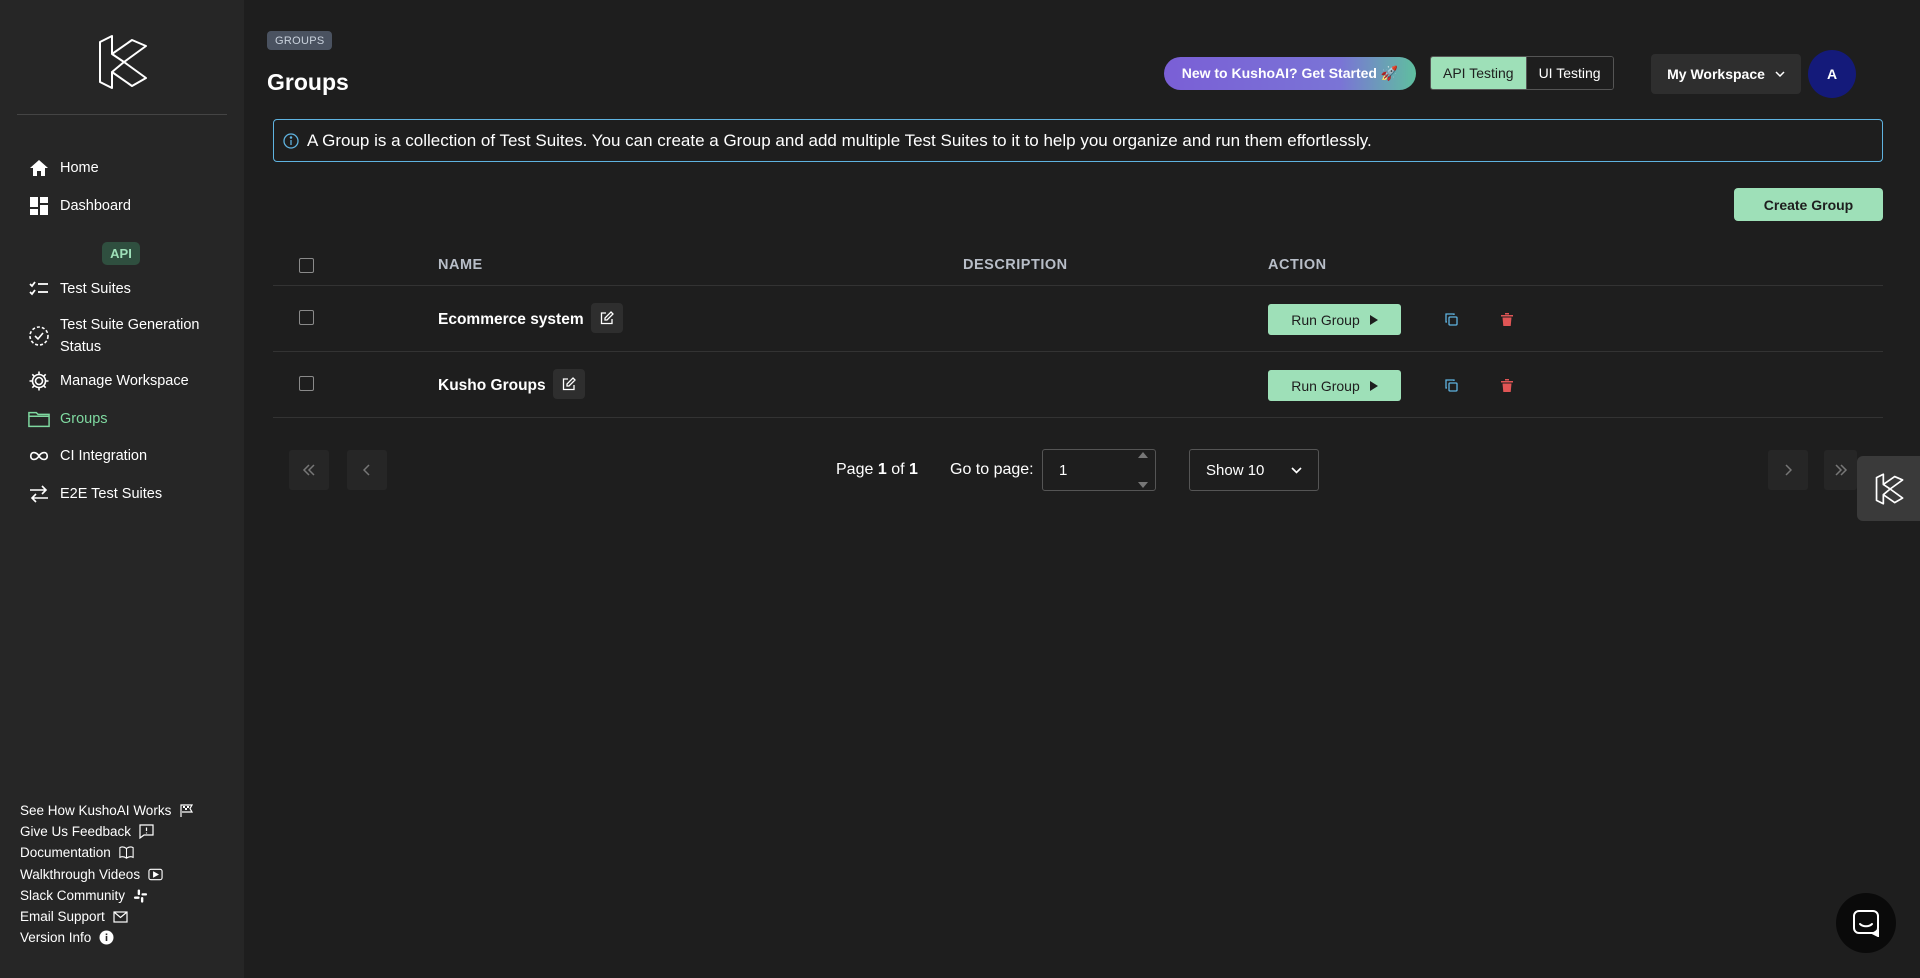  I want to click on column-header-name: NAME, so click(460, 265).